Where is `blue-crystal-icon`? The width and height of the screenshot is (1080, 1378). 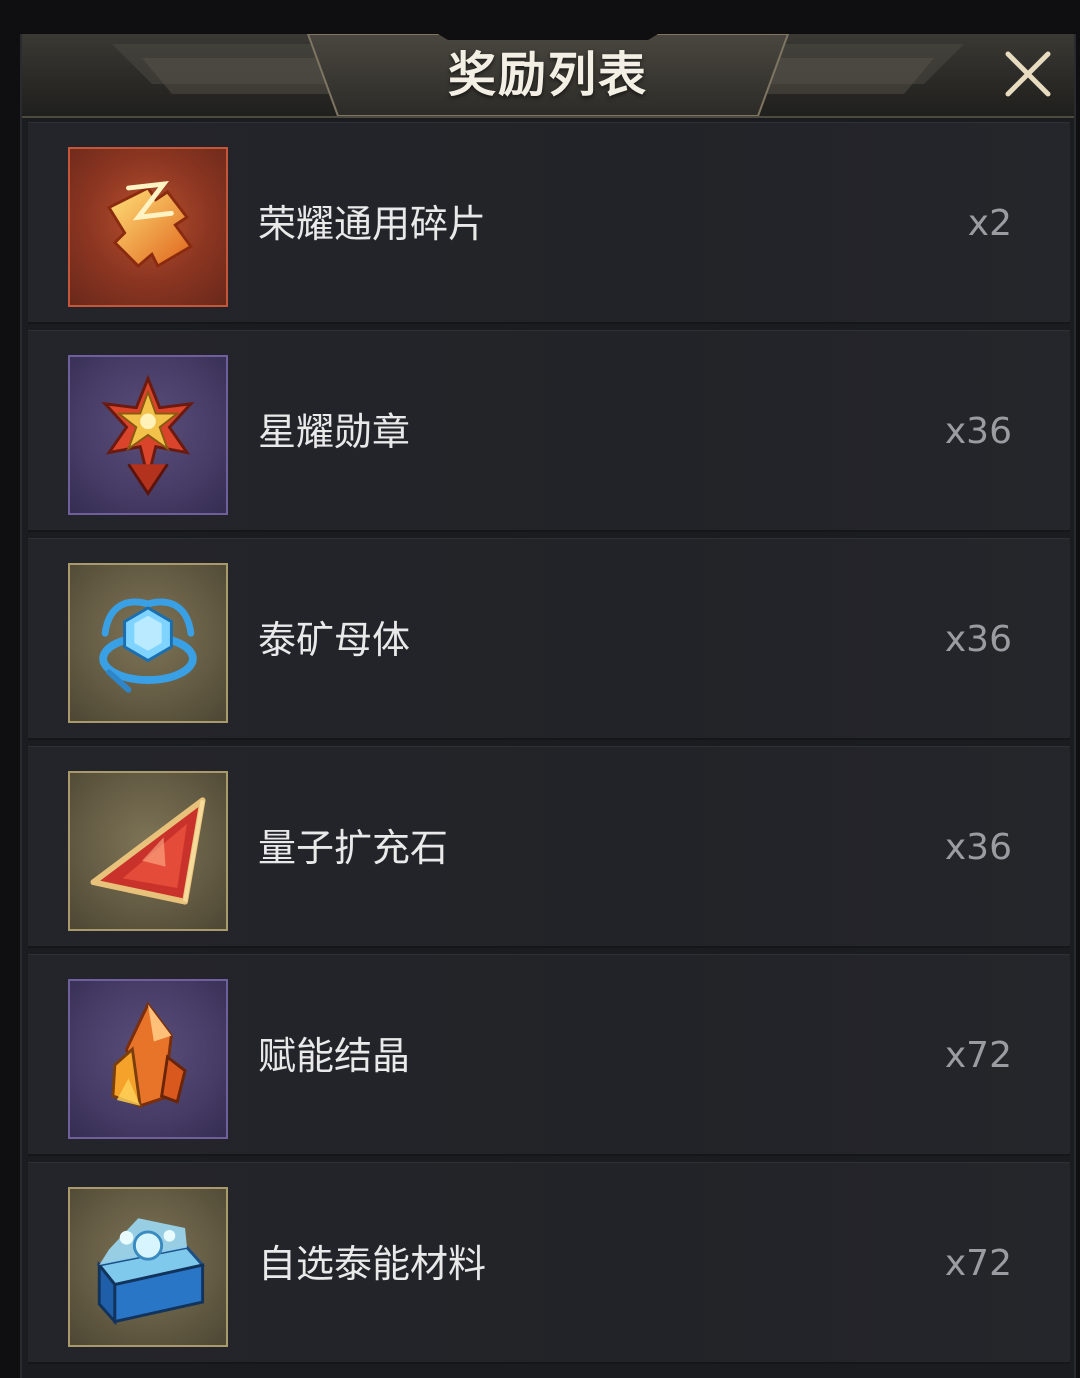
blue-crystal-icon is located at coordinates (148, 645).